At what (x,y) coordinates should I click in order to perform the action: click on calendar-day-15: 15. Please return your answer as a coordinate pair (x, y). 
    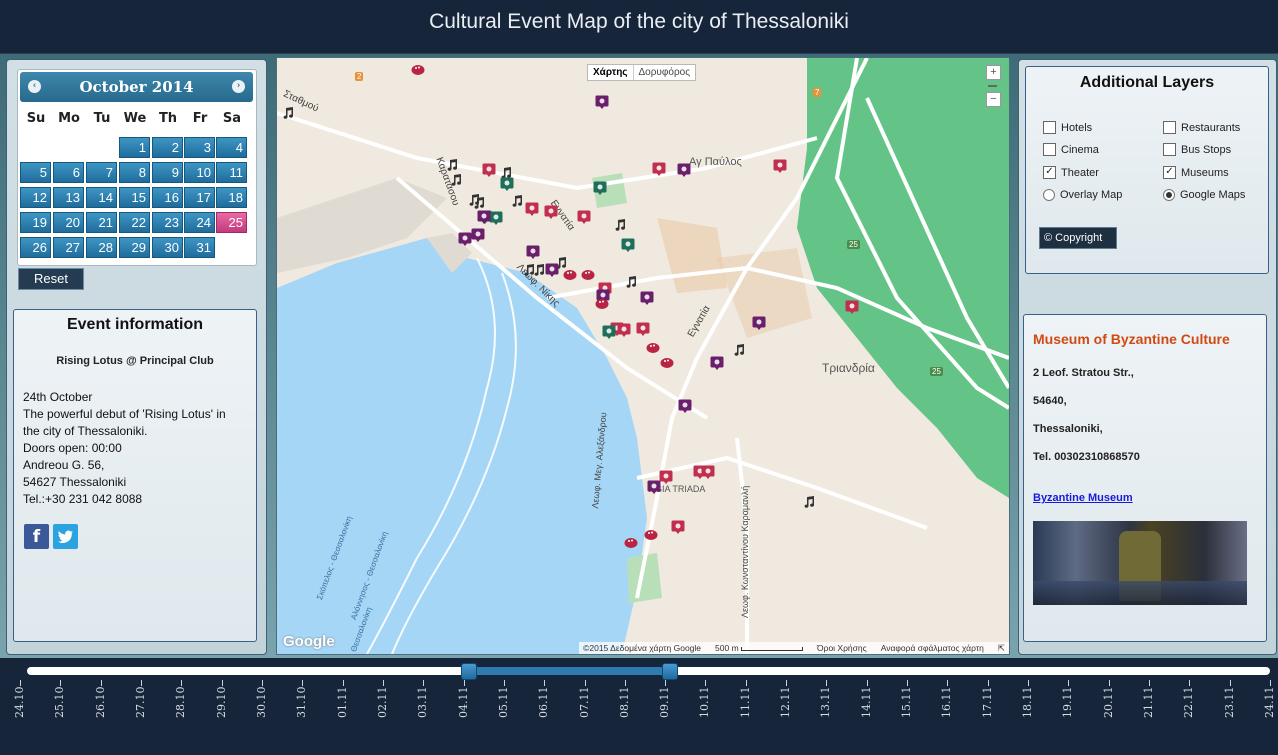
    Looking at the image, I should click on (134, 197).